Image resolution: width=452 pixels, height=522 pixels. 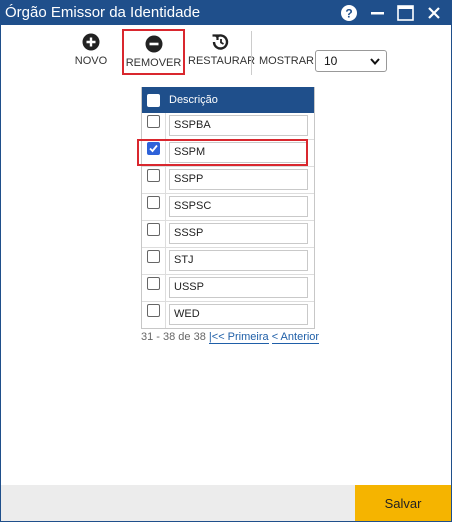 What do you see at coordinates (238, 314) in the screenshot?
I see `description-field: WED` at bounding box center [238, 314].